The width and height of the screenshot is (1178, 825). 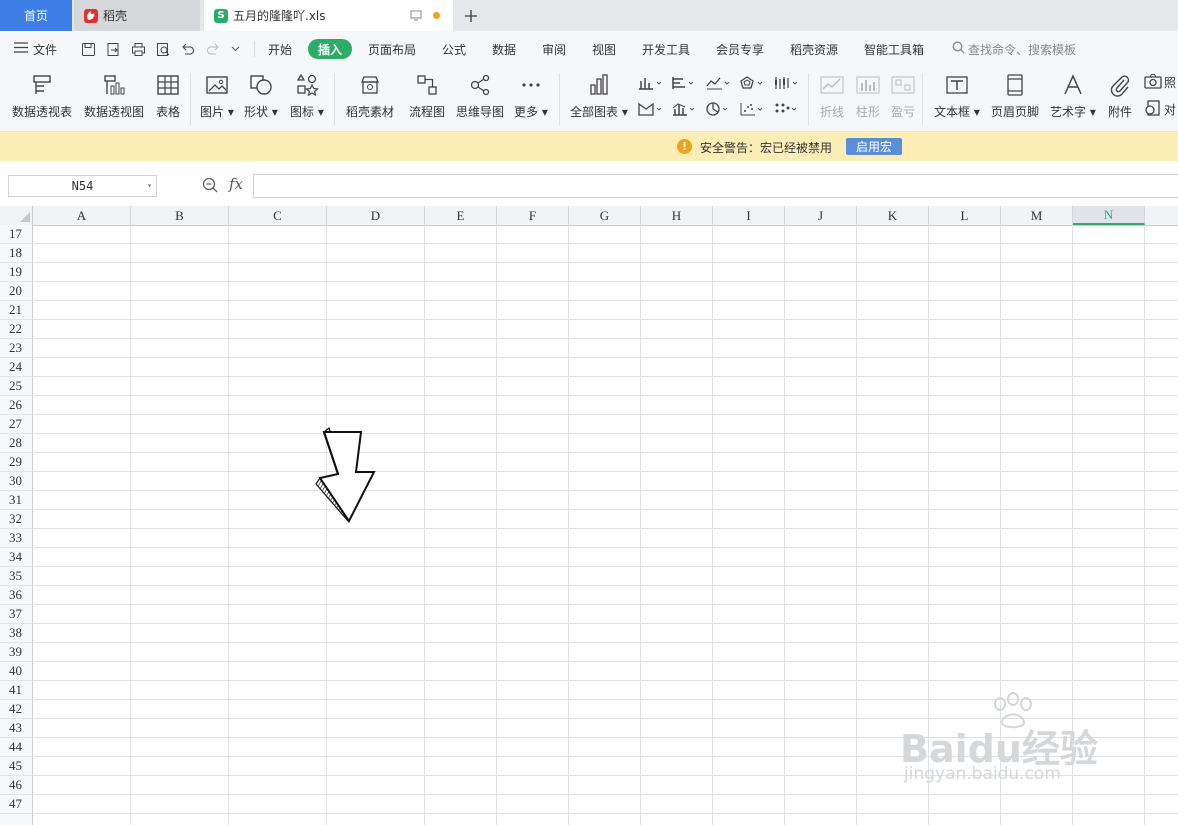 What do you see at coordinates (187, 49) in the screenshot?
I see `undo-icon` at bounding box center [187, 49].